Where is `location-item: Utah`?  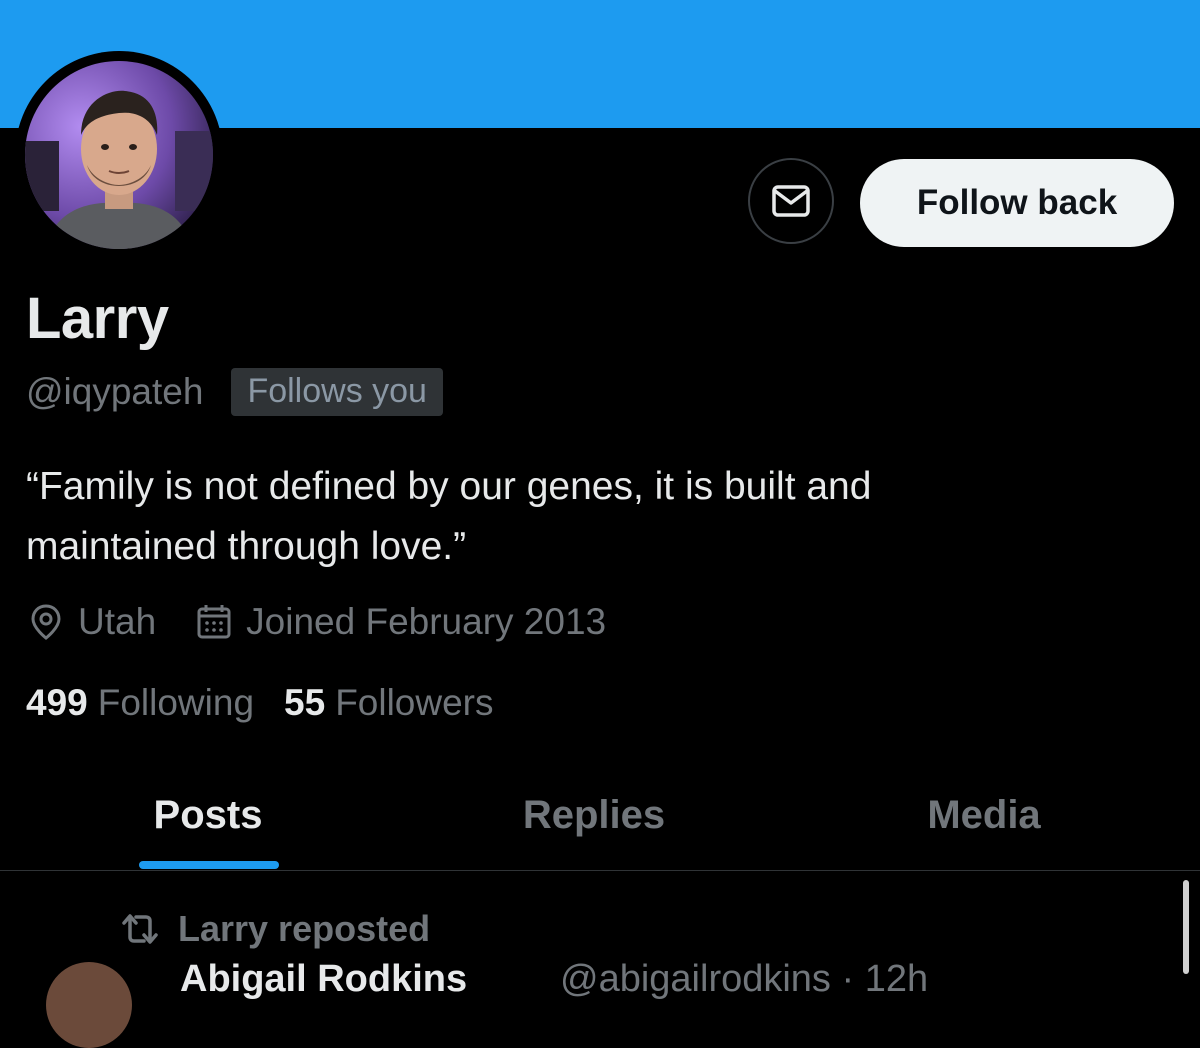
location-item: Utah is located at coordinates (91, 622).